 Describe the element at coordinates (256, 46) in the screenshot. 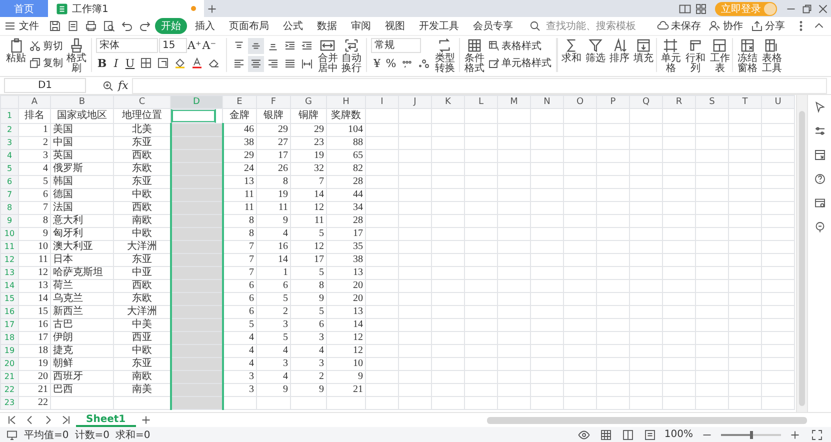

I see `align-middle-button` at that location.